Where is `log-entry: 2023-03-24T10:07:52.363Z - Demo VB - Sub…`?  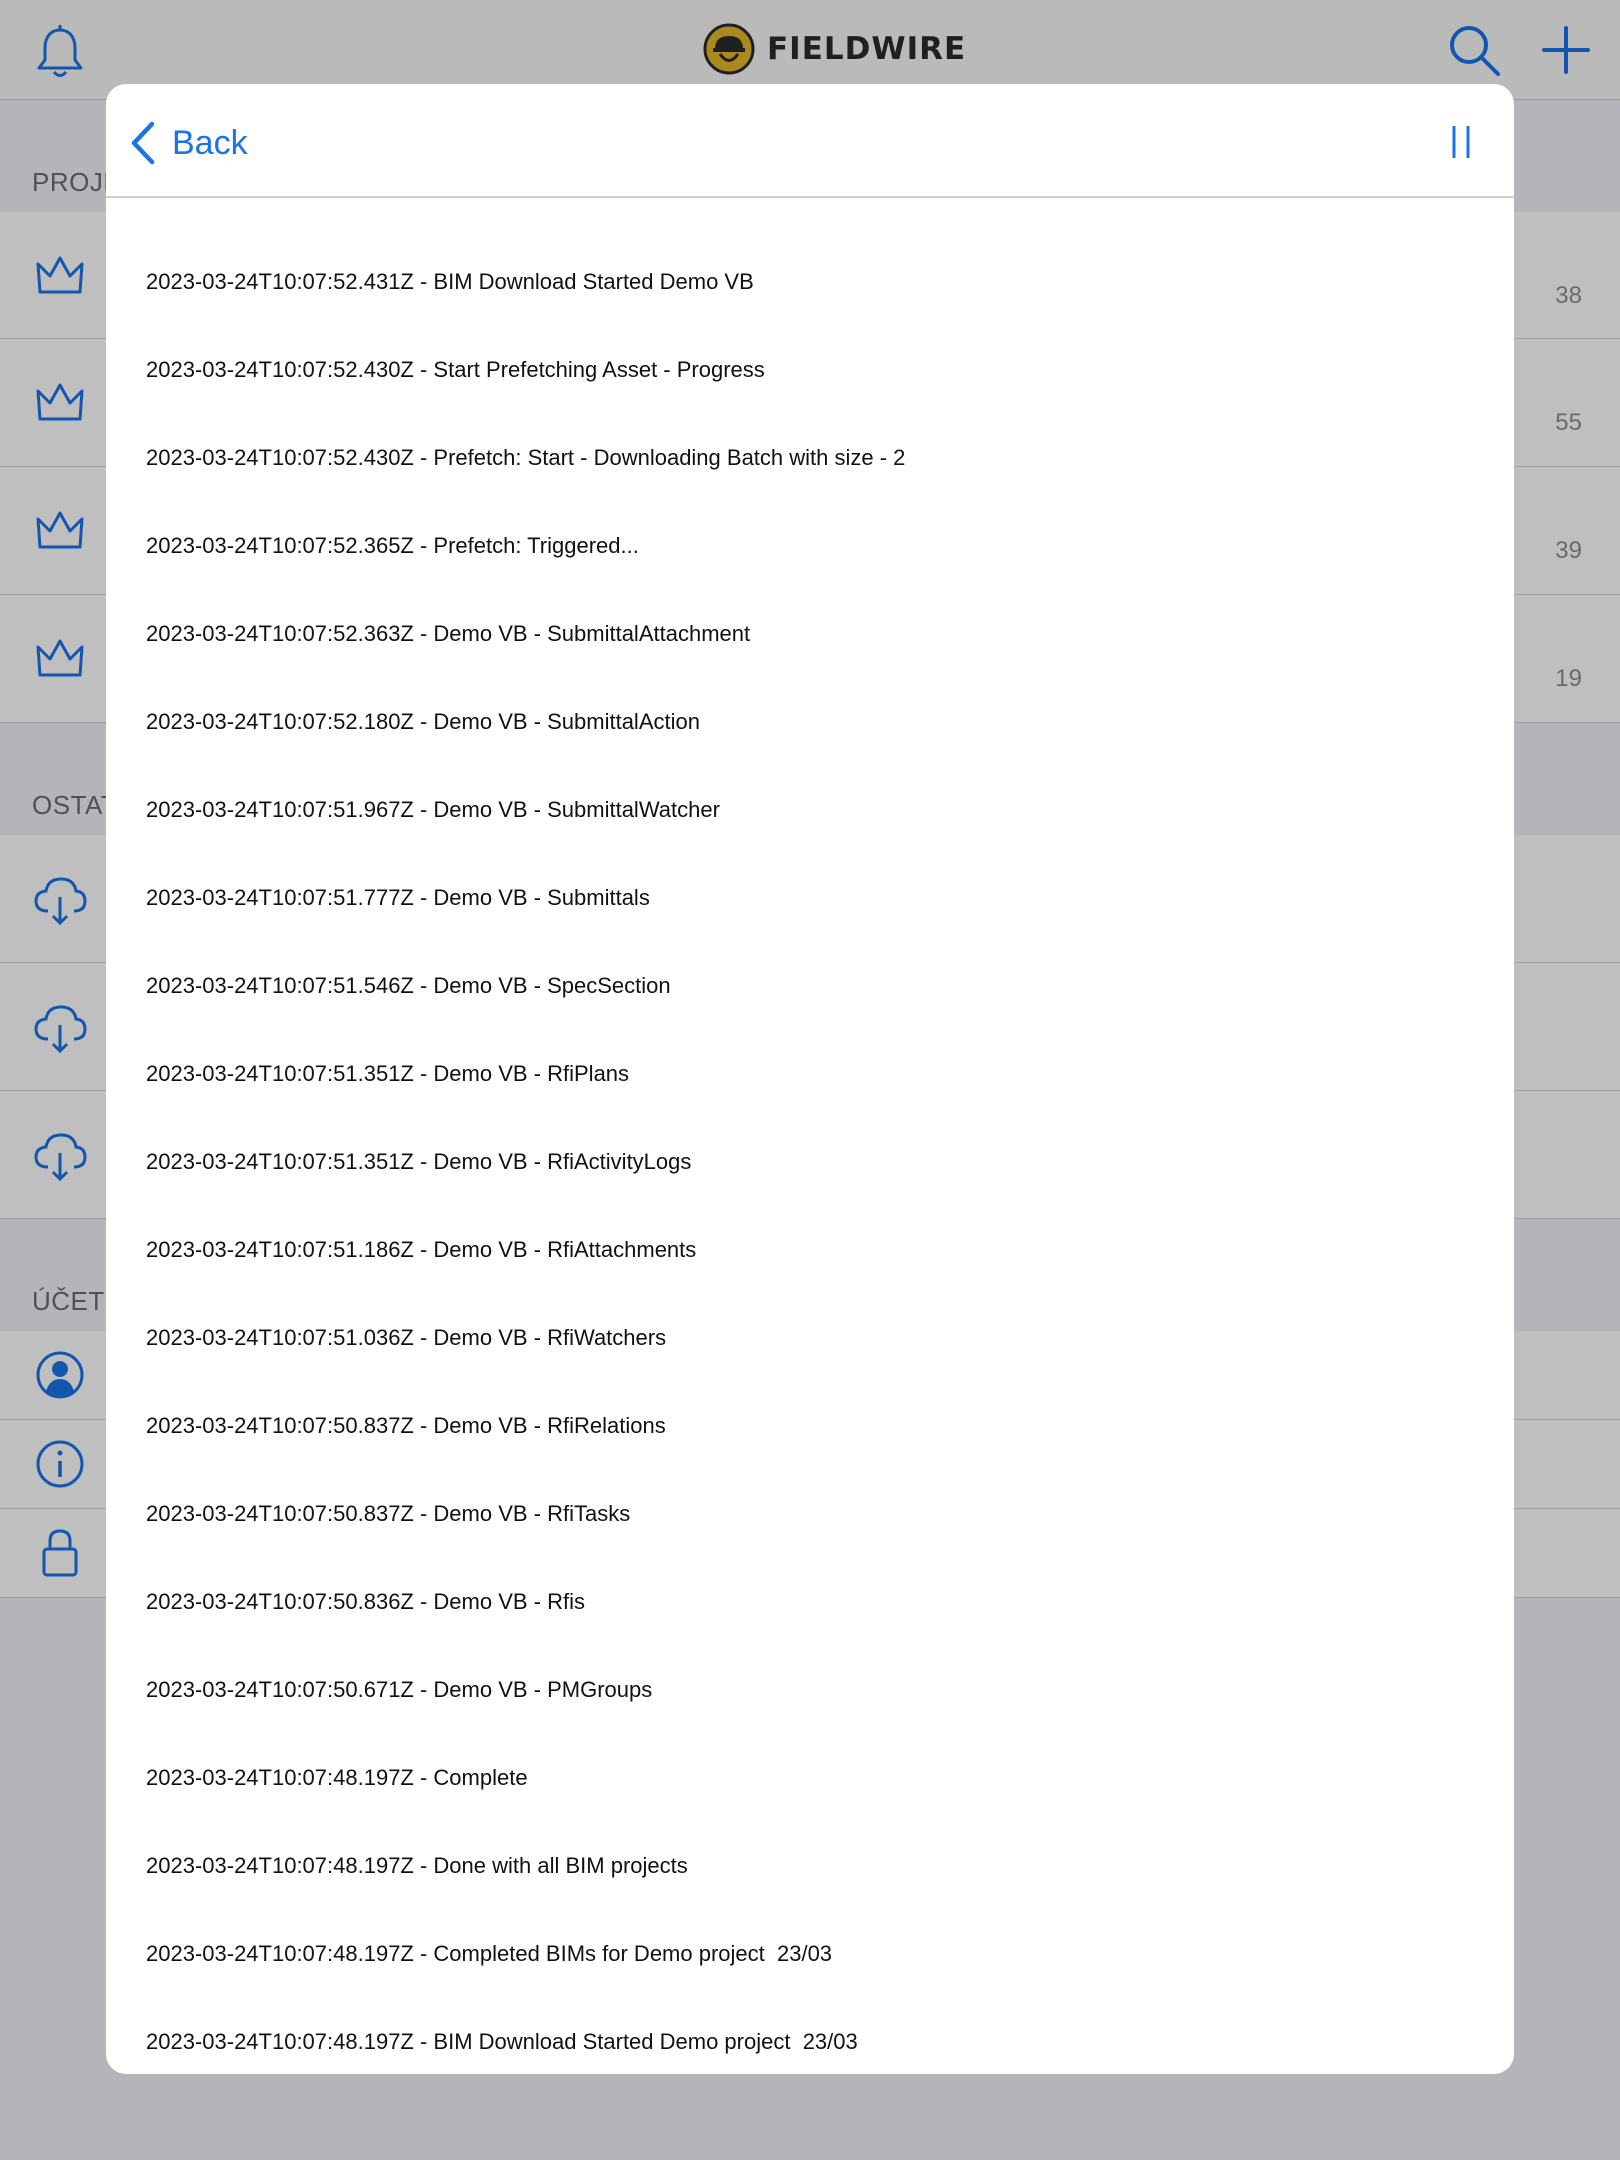 log-entry: 2023-03-24T10:07:52.363Z - Demo VB - Sub… is located at coordinates (448, 633).